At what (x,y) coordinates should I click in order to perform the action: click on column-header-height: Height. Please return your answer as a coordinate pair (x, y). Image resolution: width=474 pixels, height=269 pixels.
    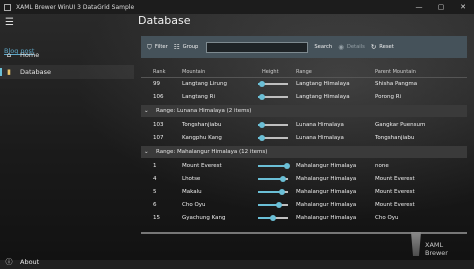
    Looking at the image, I should click on (270, 72).